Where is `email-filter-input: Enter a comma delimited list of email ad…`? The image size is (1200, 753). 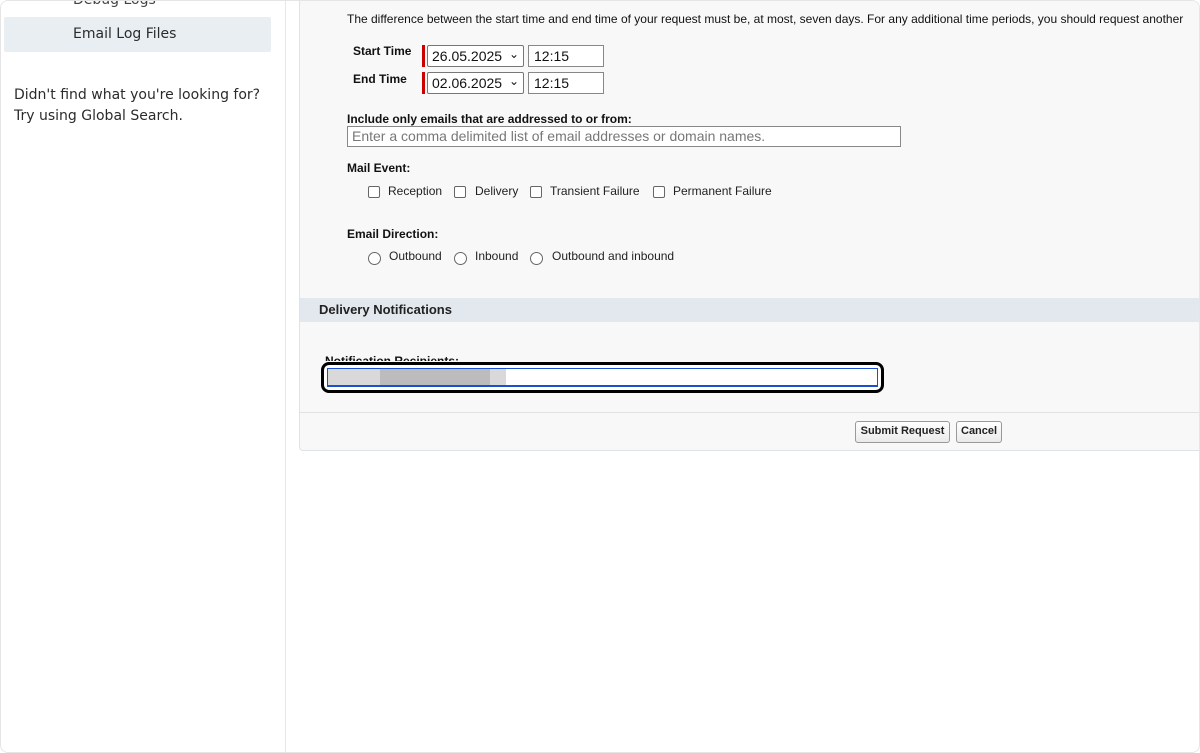
email-filter-input: Enter a comma delimited list of email ad… is located at coordinates (624, 136).